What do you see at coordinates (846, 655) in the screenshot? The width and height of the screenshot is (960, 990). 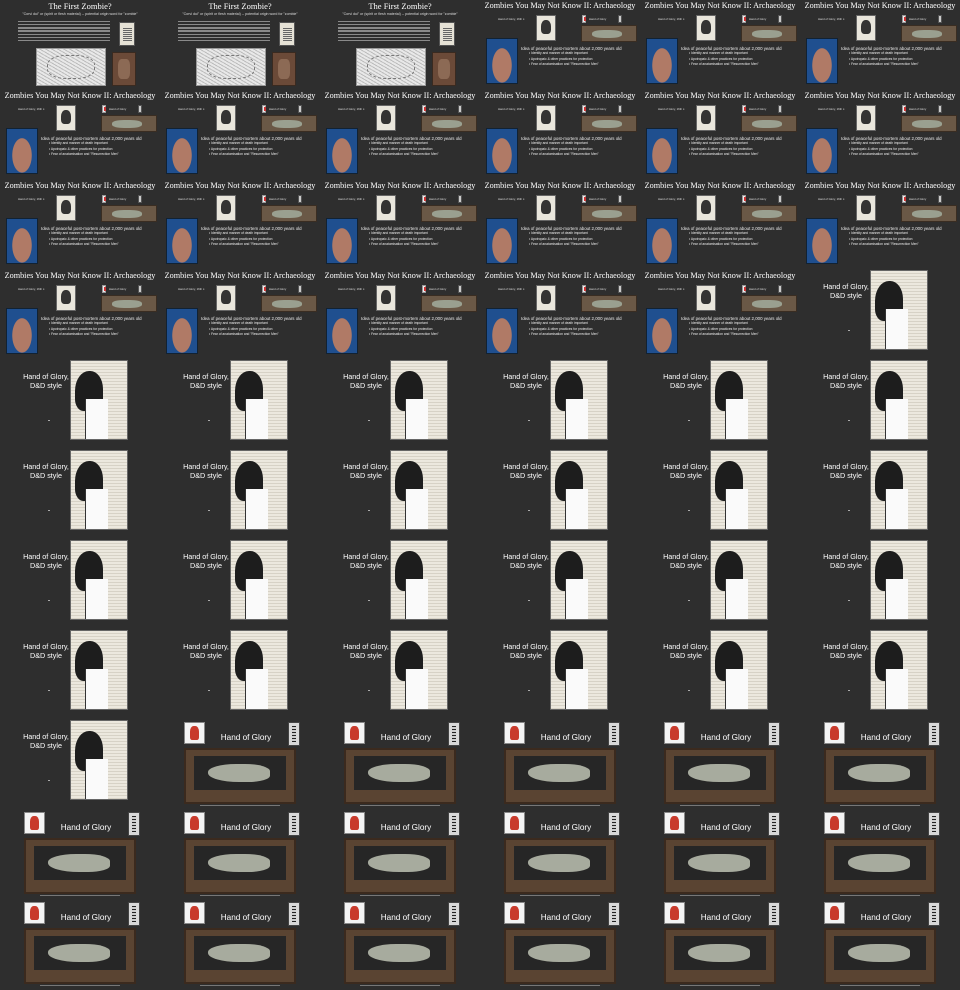 I see `slide-title-line: D&D style` at bounding box center [846, 655].